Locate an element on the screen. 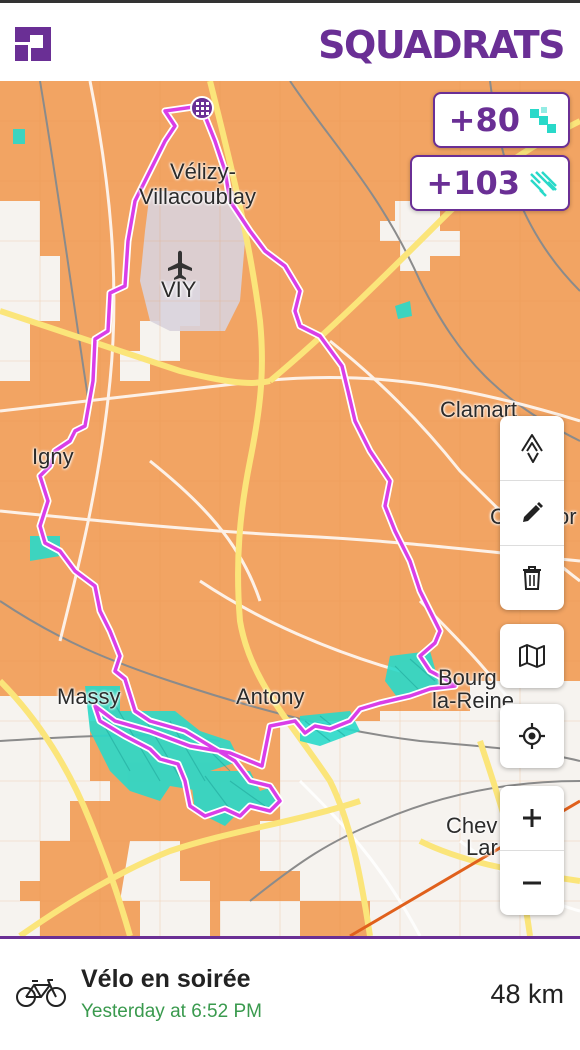  strava-icon is located at coordinates (532, 448).